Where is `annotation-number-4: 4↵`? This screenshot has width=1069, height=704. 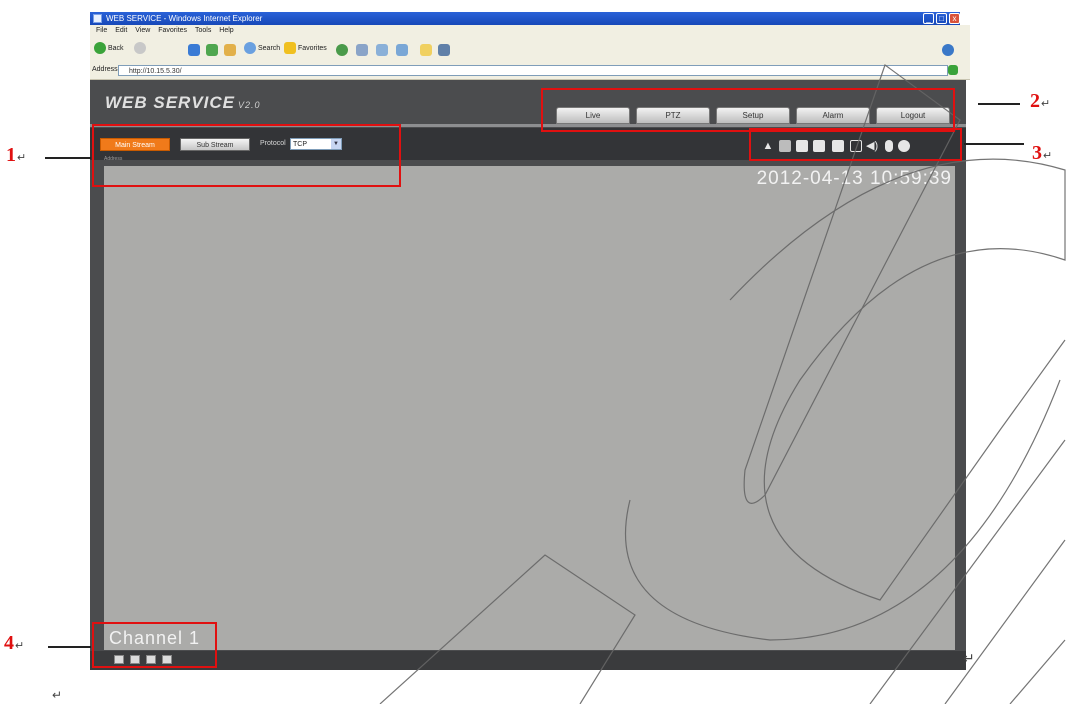 annotation-number-4: 4↵ is located at coordinates (14, 643).